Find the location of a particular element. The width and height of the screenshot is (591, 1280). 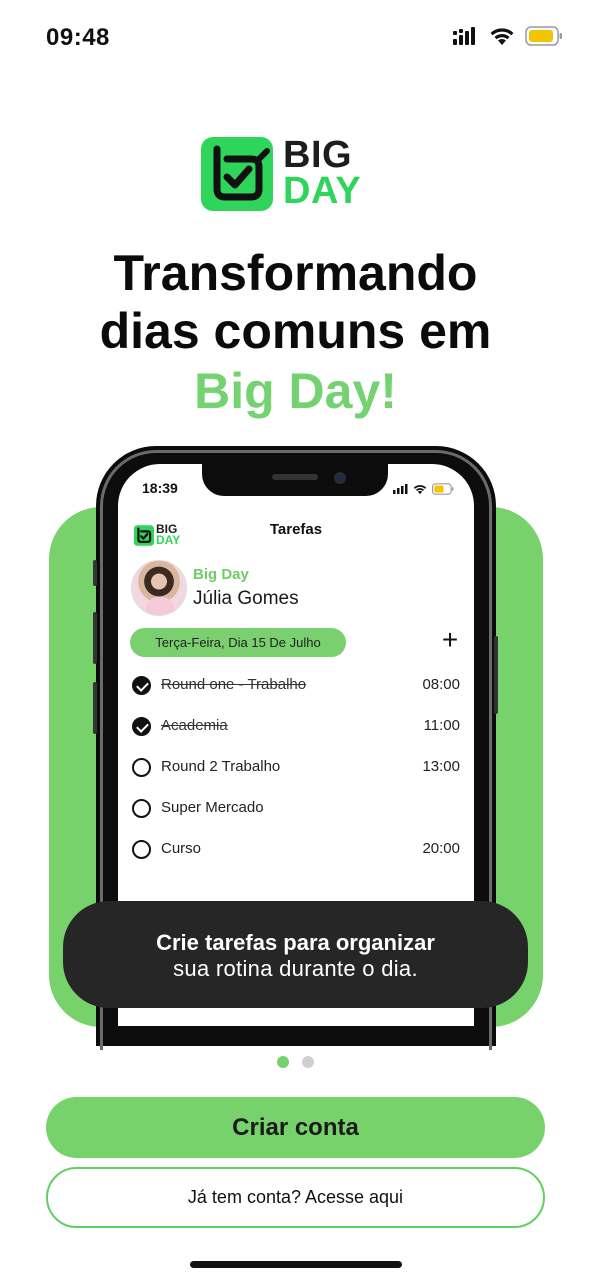

preview-status-time: 18:39 is located at coordinates (160, 488).